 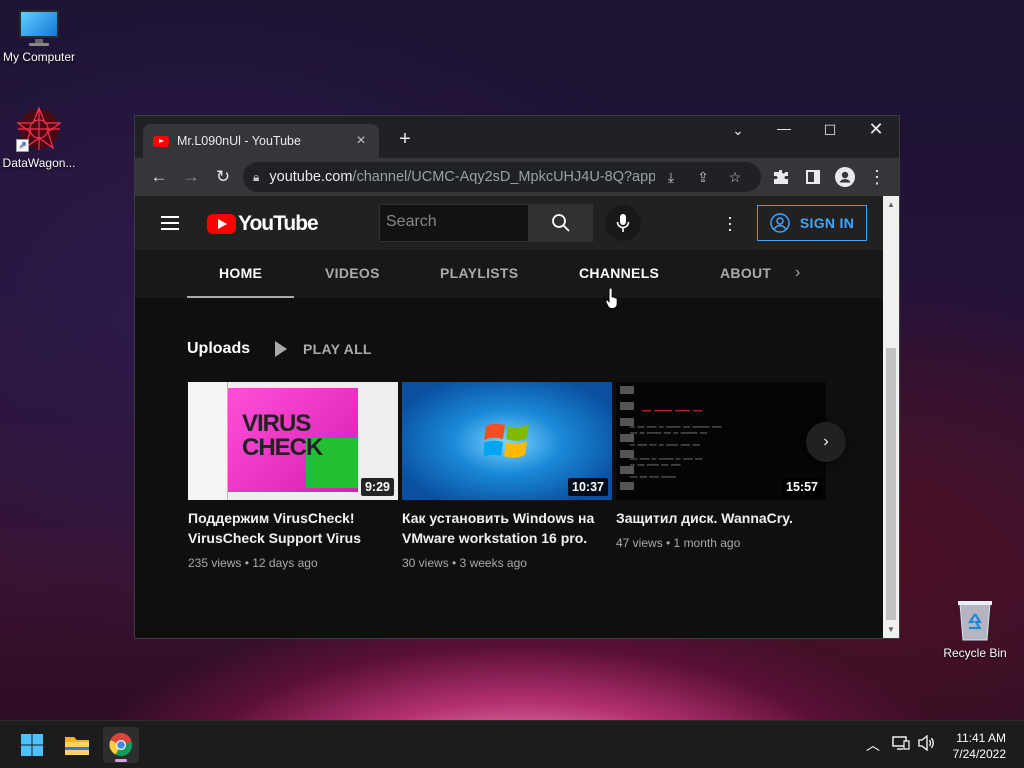 I want to click on network-icon, so click(x=901, y=744).